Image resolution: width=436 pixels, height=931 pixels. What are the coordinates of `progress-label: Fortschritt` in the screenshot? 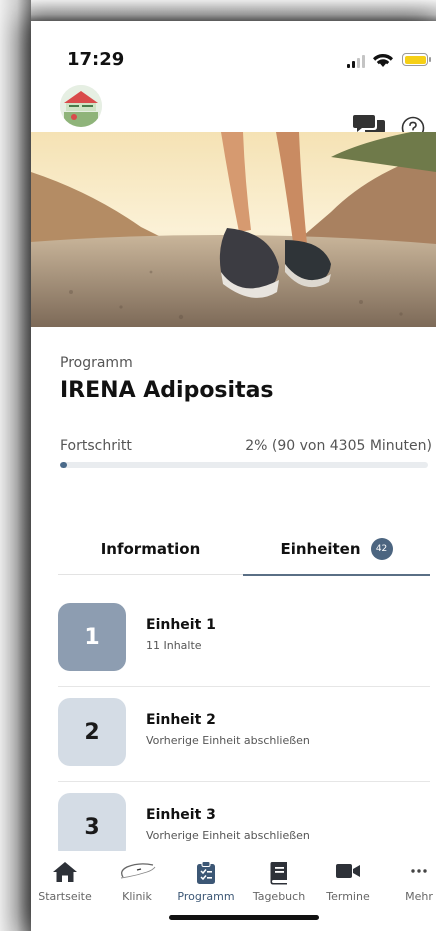 It's located at (96, 446).